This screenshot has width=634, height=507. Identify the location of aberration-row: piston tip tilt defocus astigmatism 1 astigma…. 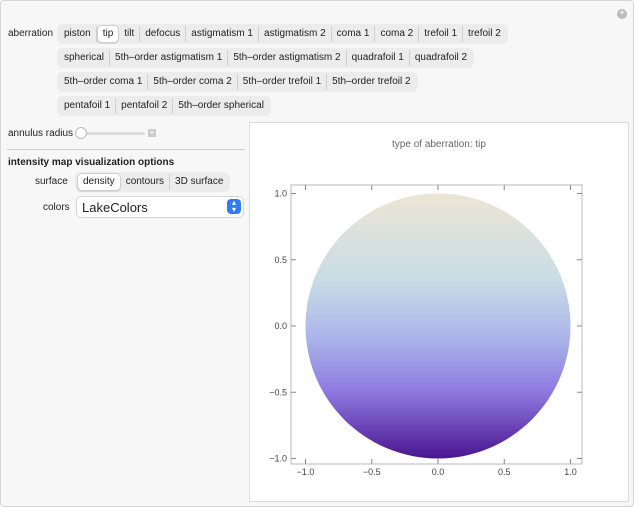
(282, 34).